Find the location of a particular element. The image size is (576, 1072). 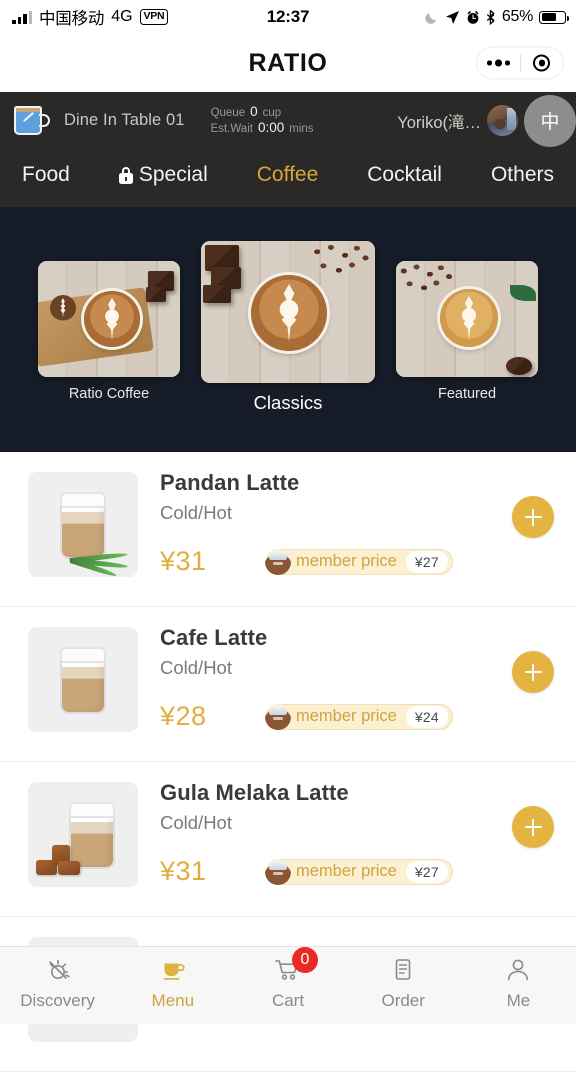

coffee-mug-icon is located at coordinates (32, 120).